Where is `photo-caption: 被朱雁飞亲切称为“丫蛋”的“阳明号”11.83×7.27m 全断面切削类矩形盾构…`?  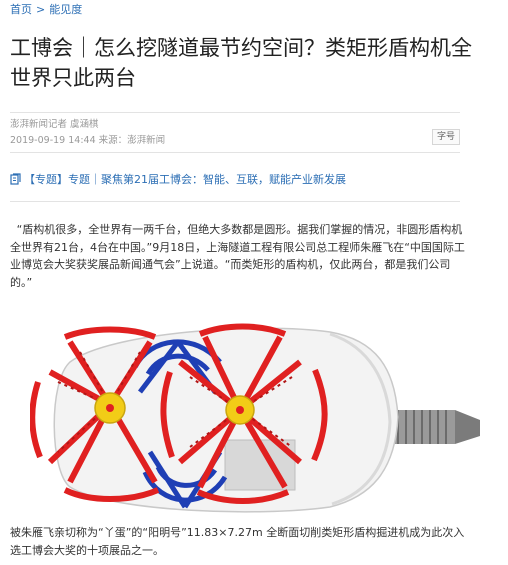
photo-caption: 被朱雁飞亲切称为“丫蛋”的“阳明号”11.83×7.27m 全断面切削类矩形盾构… is located at coordinates (237, 541).